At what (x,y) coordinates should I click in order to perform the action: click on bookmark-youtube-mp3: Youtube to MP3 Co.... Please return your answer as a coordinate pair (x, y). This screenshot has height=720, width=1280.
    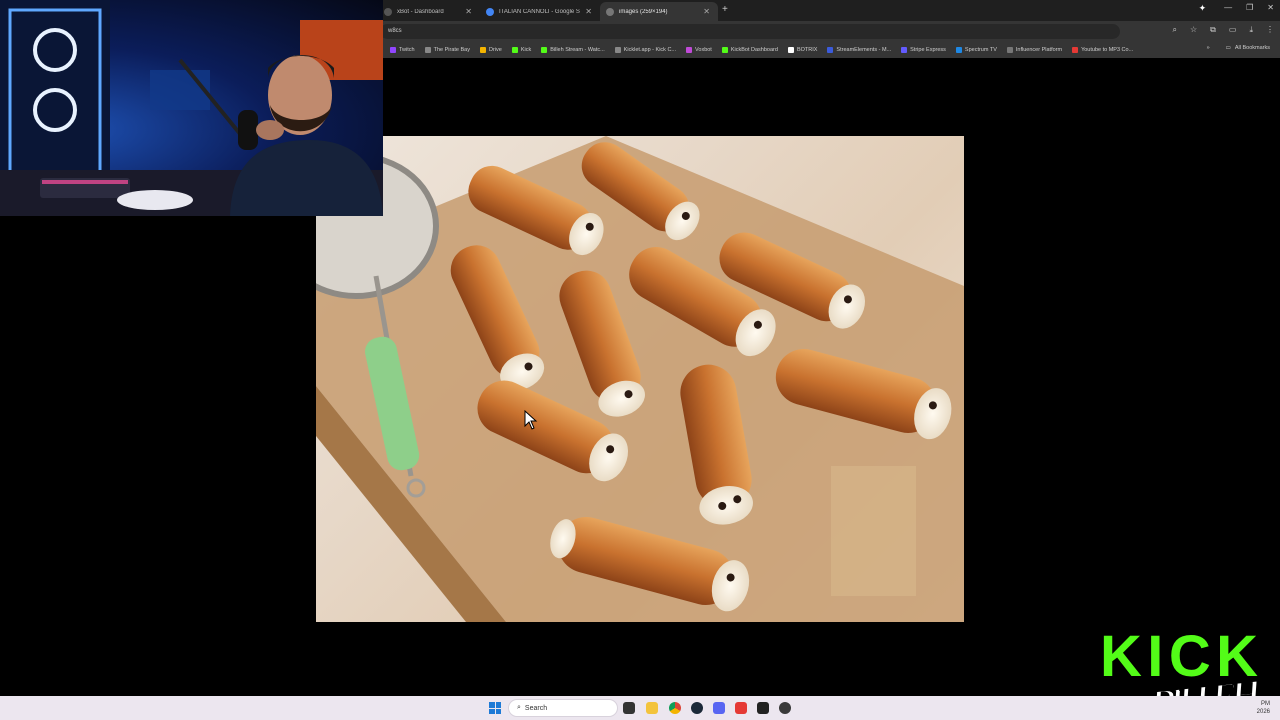
    Looking at the image, I should click on (1102, 50).